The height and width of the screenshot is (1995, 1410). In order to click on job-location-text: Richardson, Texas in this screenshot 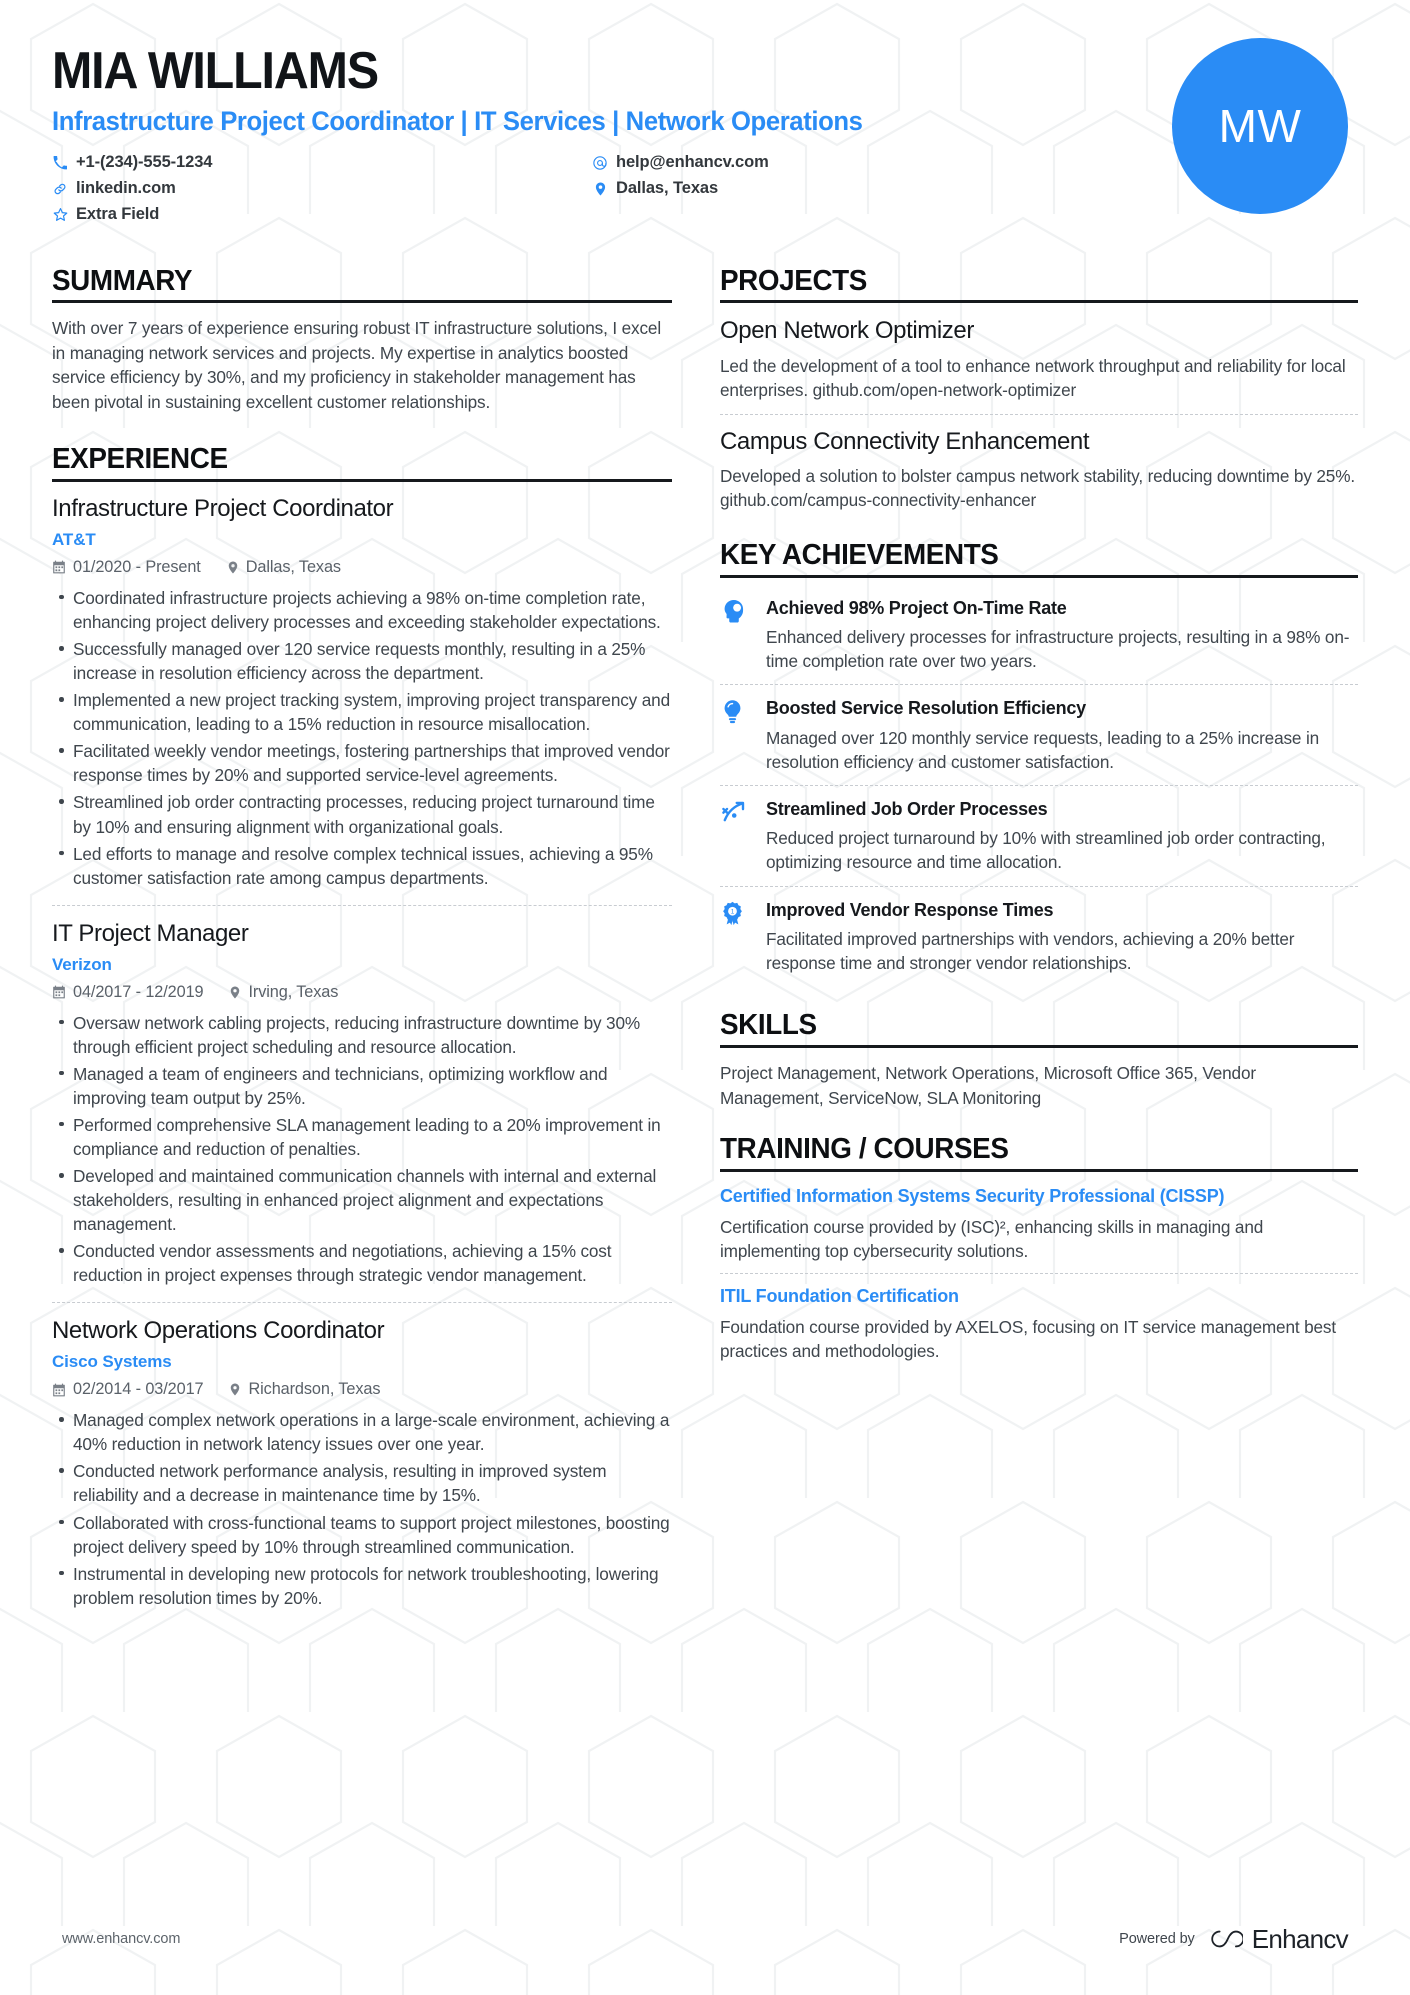, I will do `click(314, 1389)`.